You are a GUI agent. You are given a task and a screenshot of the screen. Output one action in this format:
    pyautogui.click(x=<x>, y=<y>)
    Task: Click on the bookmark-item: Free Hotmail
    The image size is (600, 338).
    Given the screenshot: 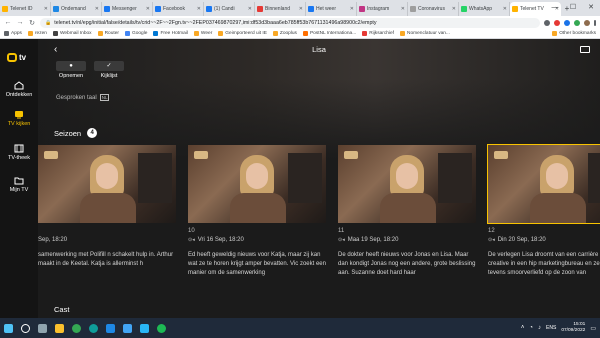 What is the action you would take?
    pyautogui.click(x=170, y=33)
    